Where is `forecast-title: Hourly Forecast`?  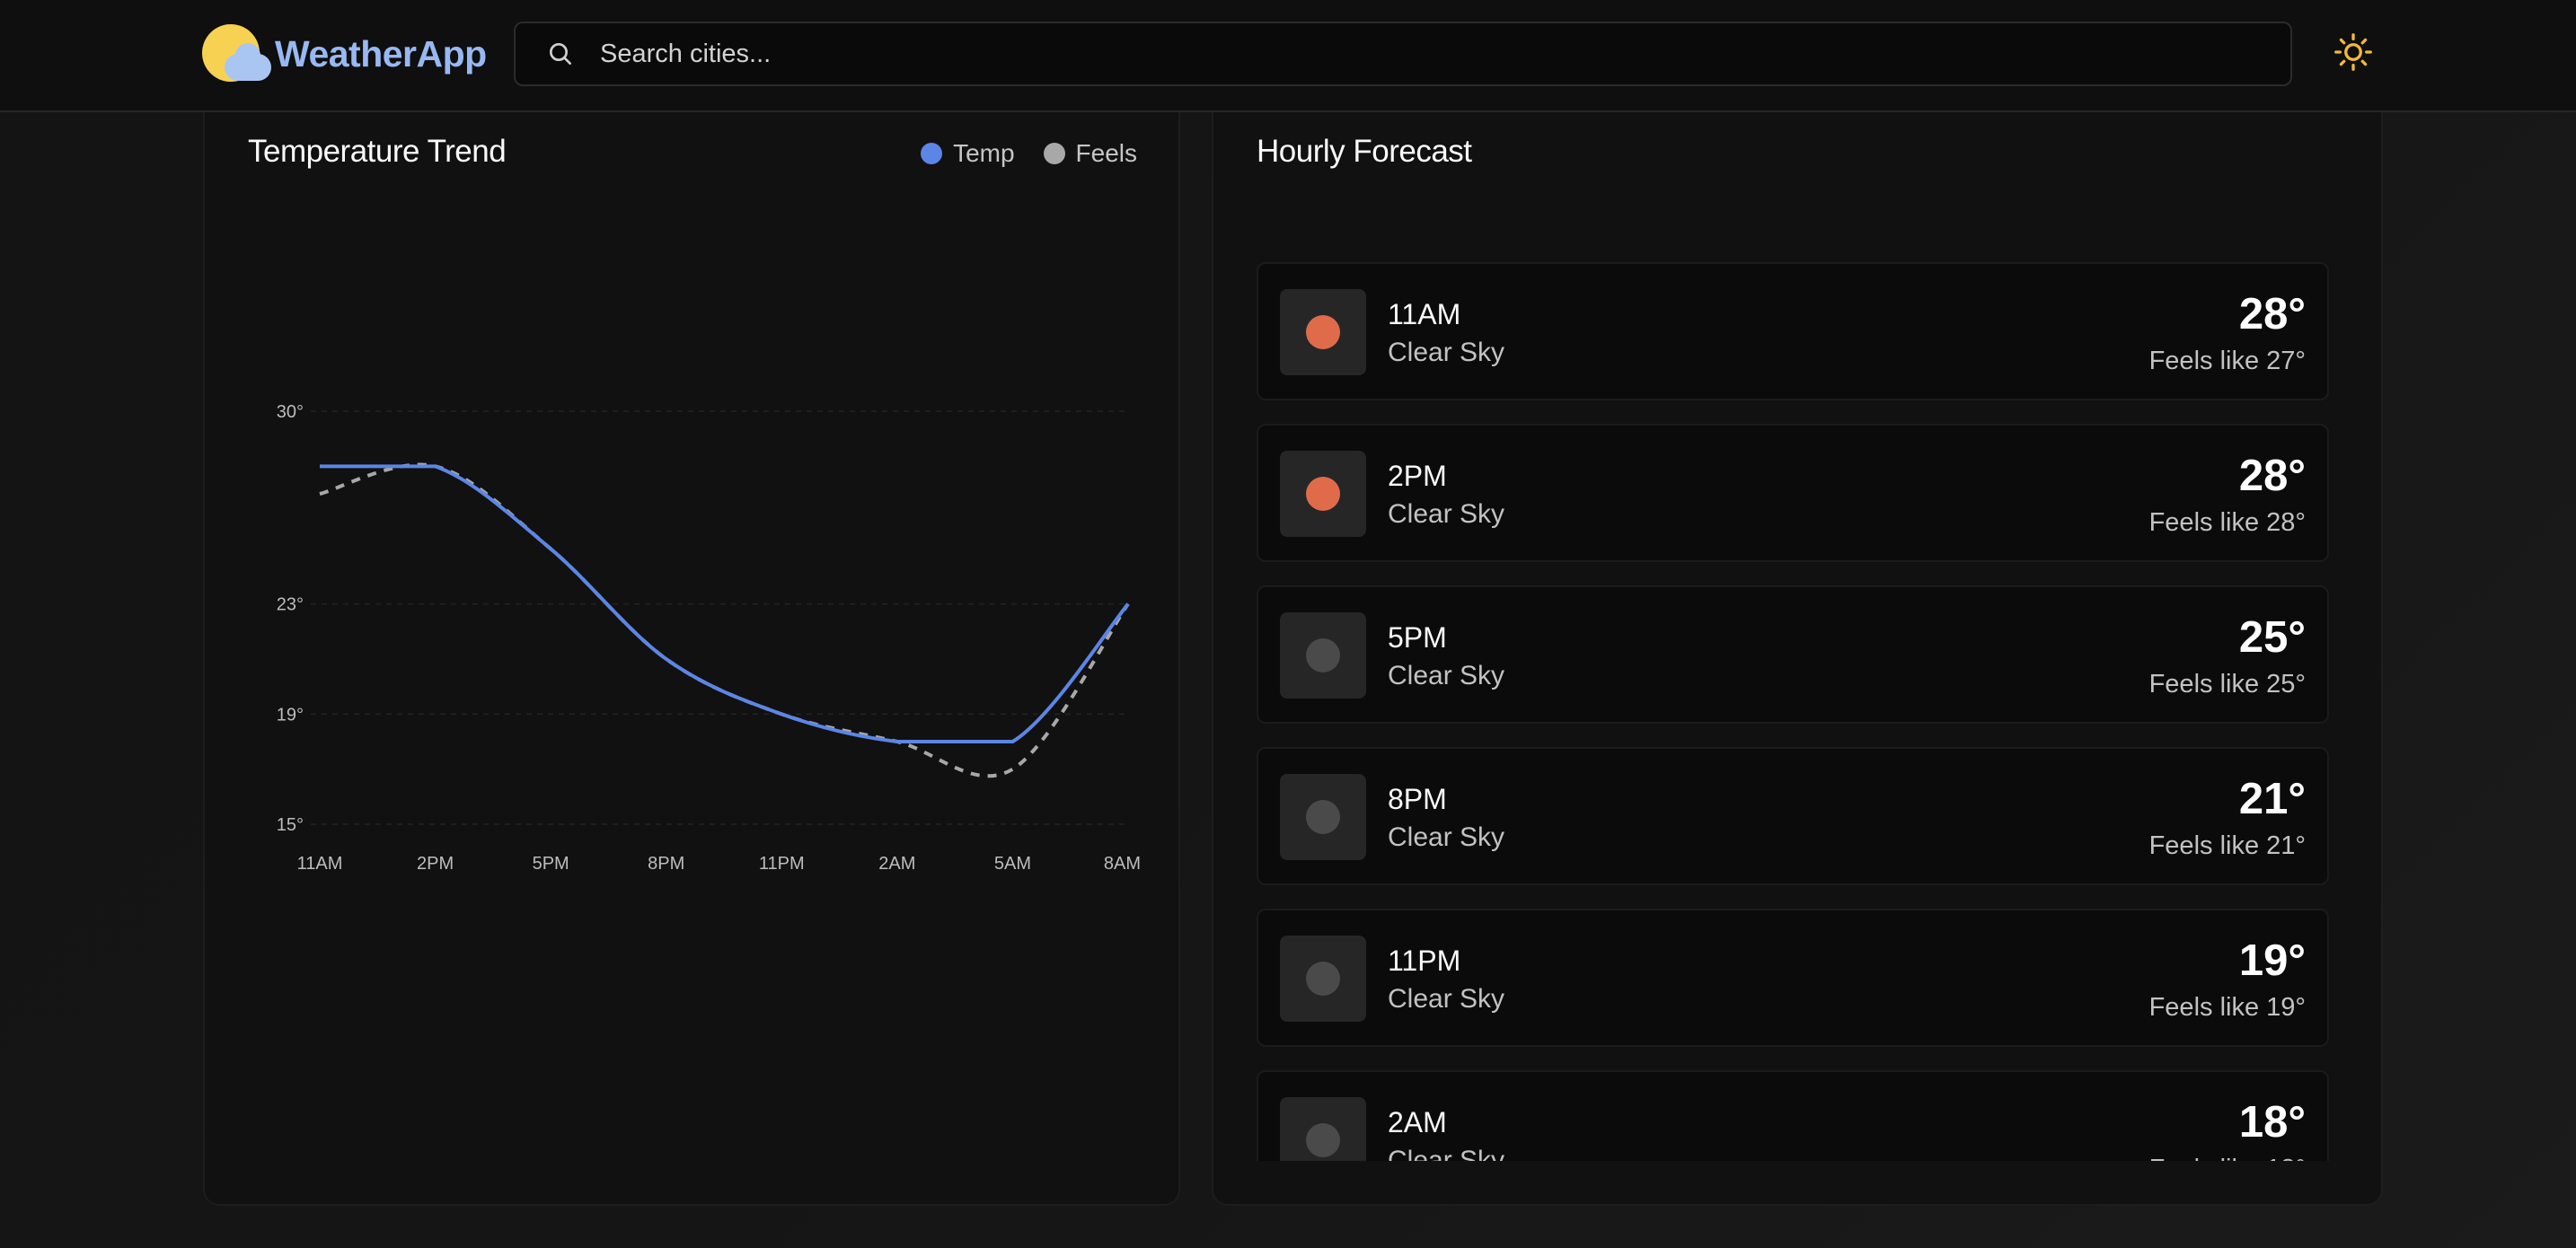 forecast-title: Hourly Forecast is located at coordinates (1364, 151).